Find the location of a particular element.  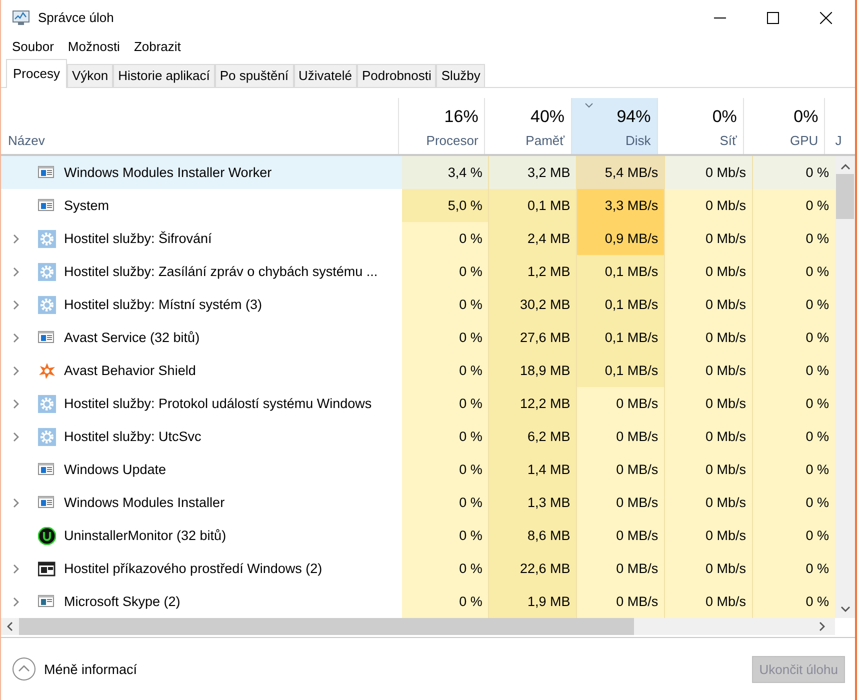

column-percent: 16% is located at coordinates (461, 117).